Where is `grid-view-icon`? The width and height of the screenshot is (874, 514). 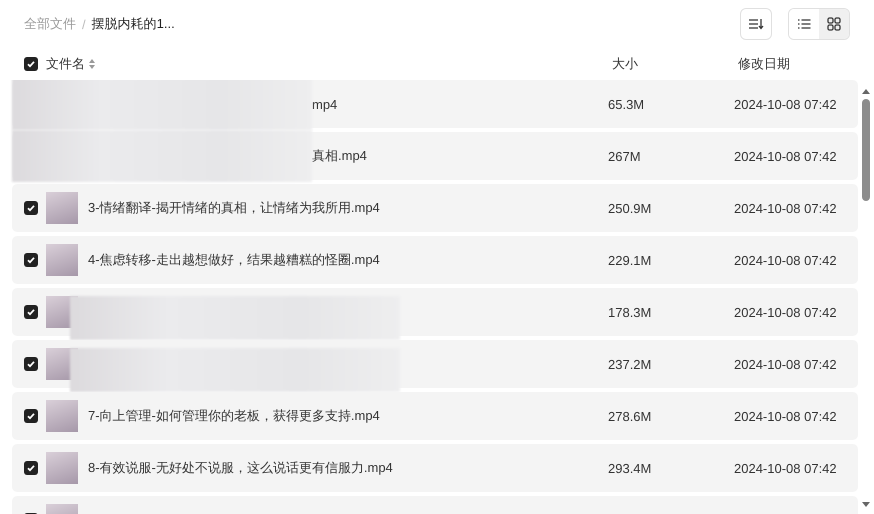 grid-view-icon is located at coordinates (834, 24).